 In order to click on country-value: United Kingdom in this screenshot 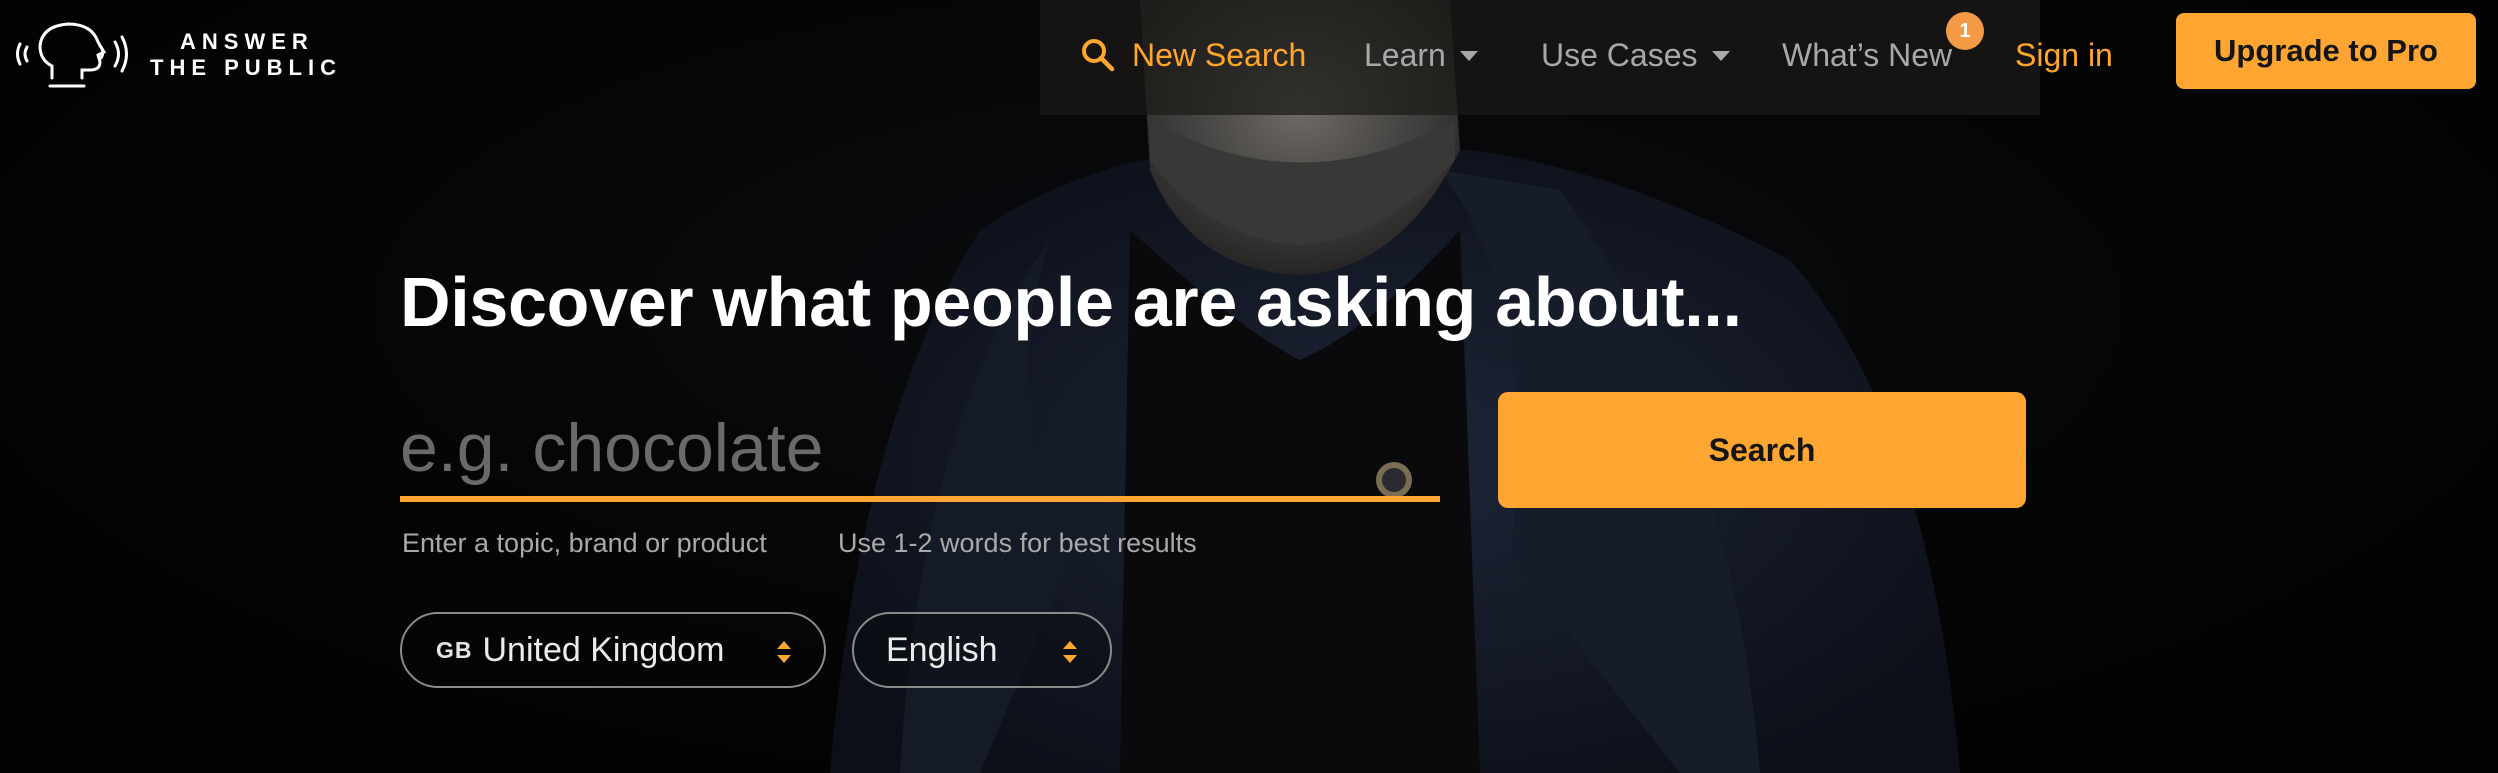, I will do `click(603, 649)`.